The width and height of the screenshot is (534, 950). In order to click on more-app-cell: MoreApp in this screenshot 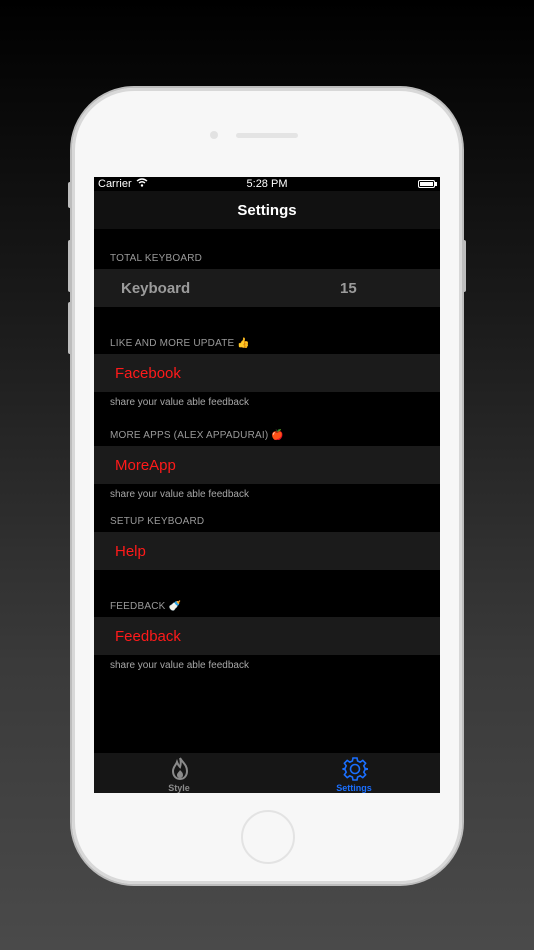, I will do `click(267, 465)`.